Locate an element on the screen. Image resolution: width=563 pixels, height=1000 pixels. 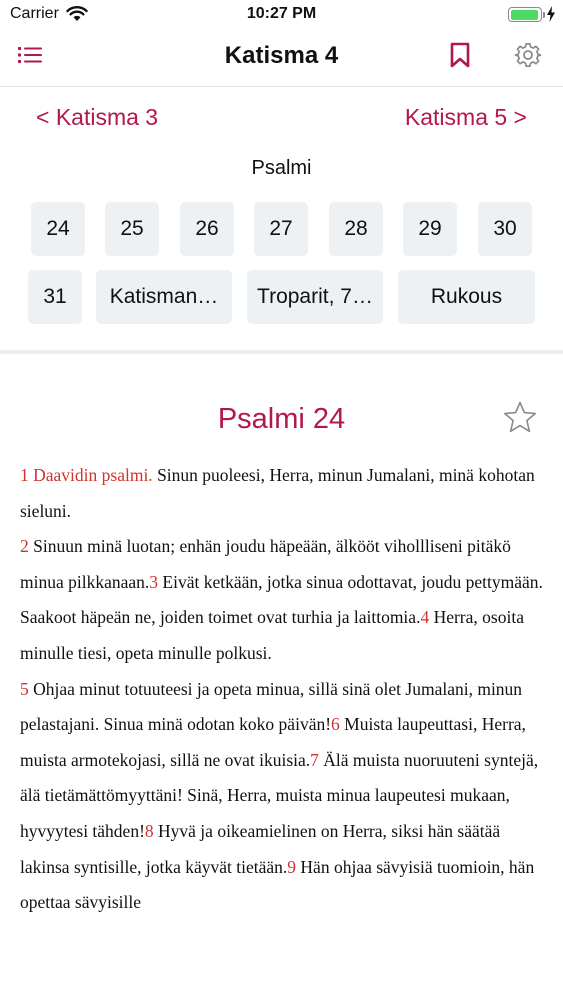
bookmark-icon is located at coordinates (460, 55).